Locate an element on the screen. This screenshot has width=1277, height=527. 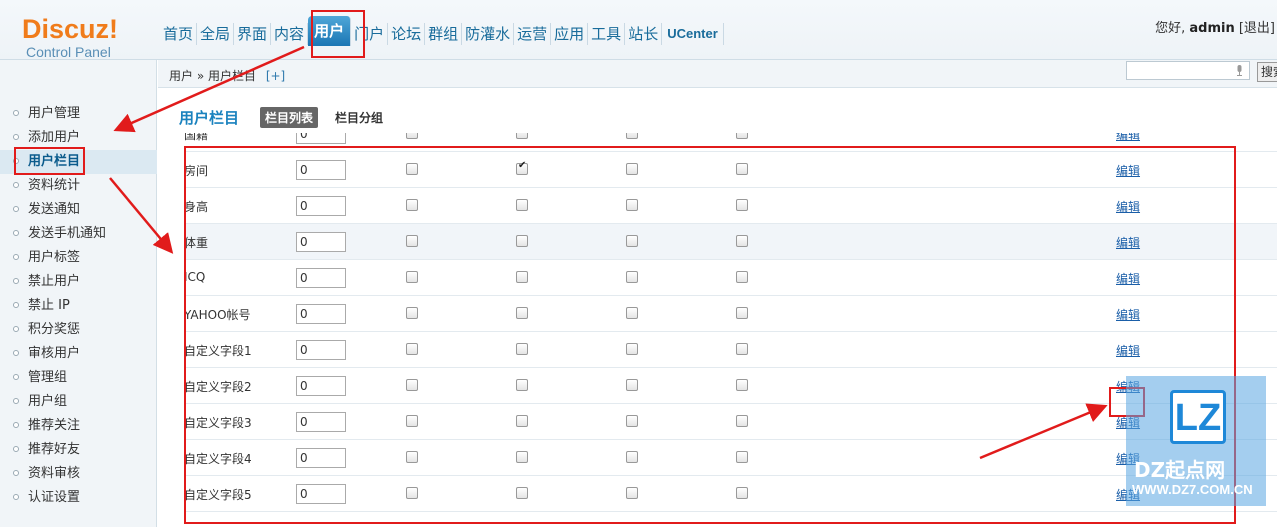
nav-item-3: 内容 is located at coordinates (290, 34).